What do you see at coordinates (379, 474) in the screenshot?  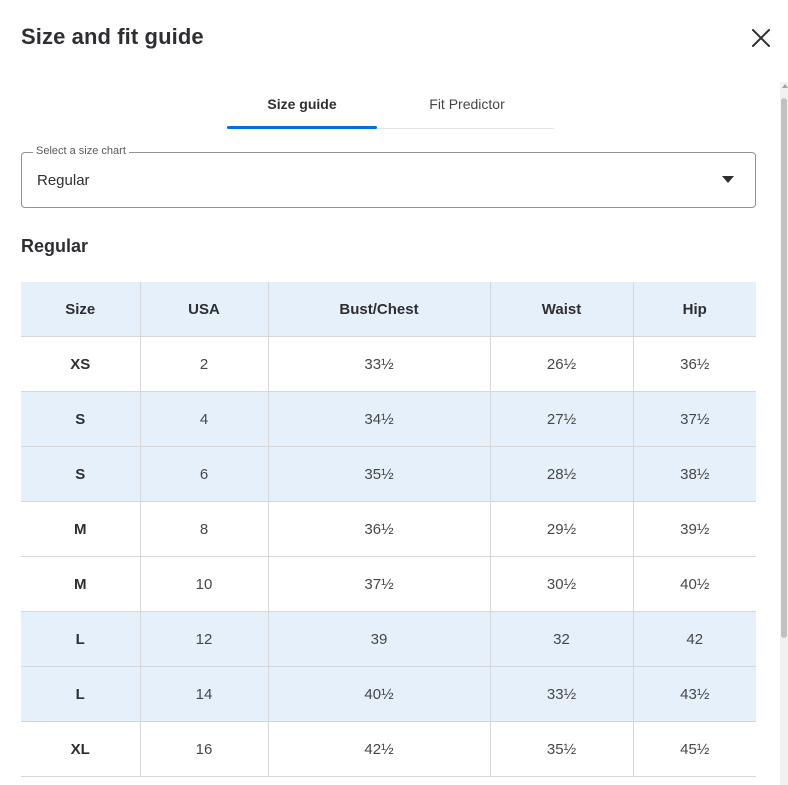 I see `cell-bust-chest: 35½` at bounding box center [379, 474].